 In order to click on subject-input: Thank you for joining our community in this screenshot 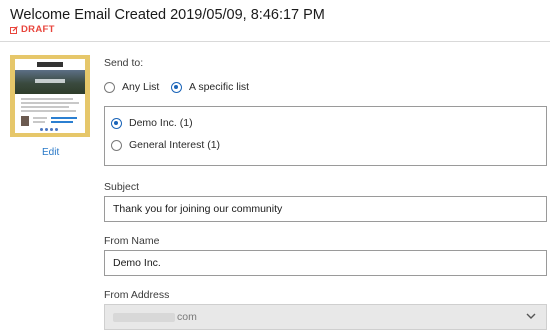, I will do `click(325, 209)`.